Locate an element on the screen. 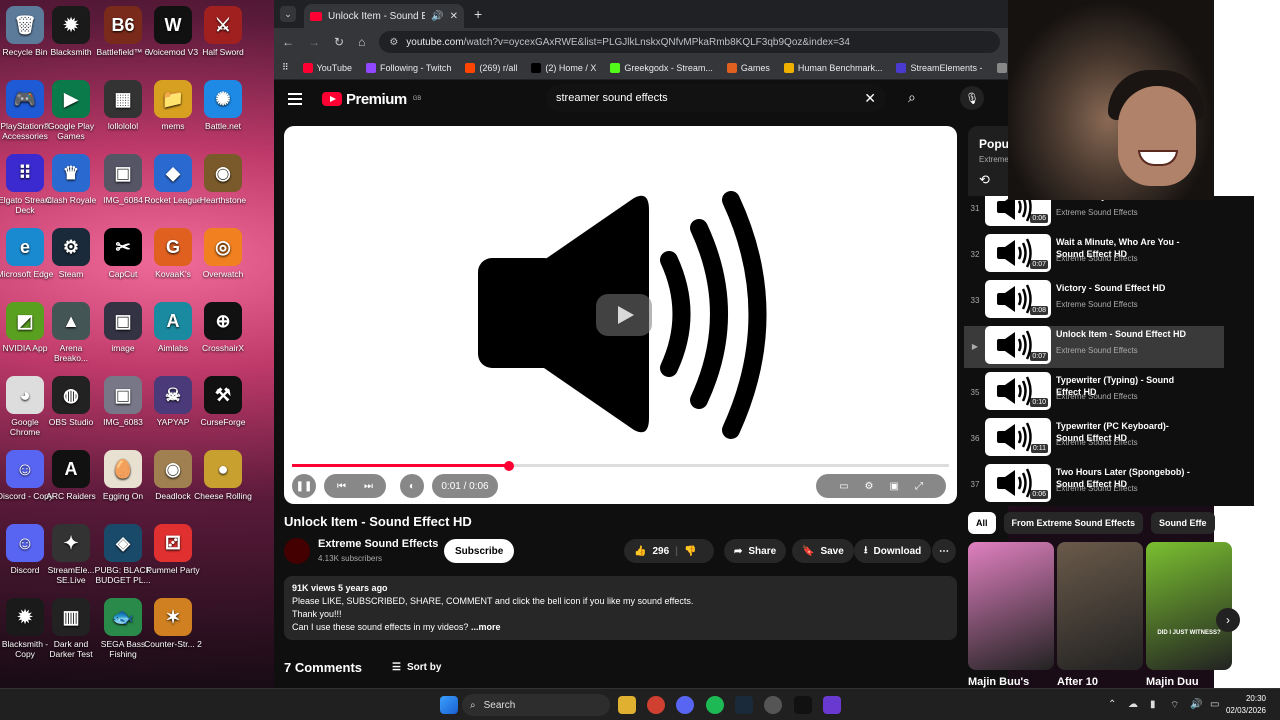 This screenshot has width=1280, height=720. volume-icon: 🔊 is located at coordinates (1196, 704).